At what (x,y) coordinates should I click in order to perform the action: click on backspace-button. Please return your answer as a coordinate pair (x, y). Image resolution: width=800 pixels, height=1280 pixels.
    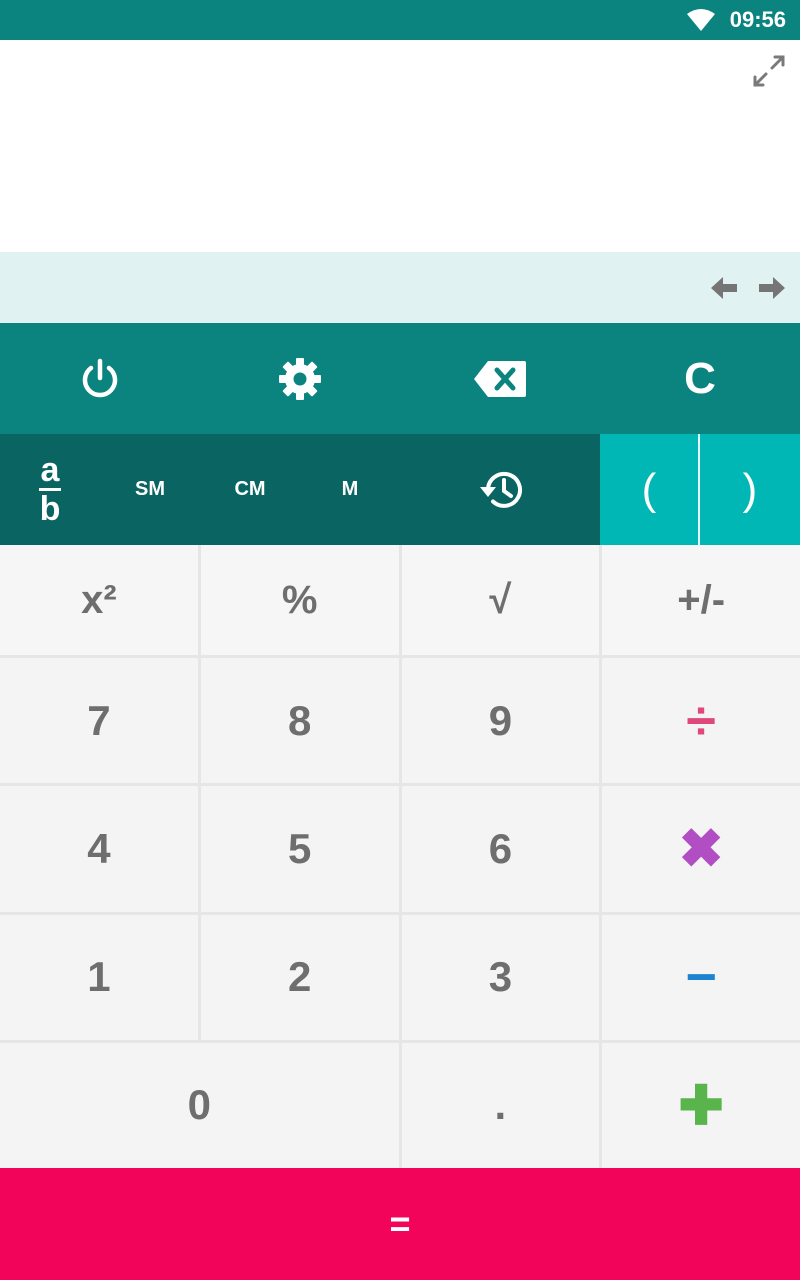
    Looking at the image, I should click on (500, 378).